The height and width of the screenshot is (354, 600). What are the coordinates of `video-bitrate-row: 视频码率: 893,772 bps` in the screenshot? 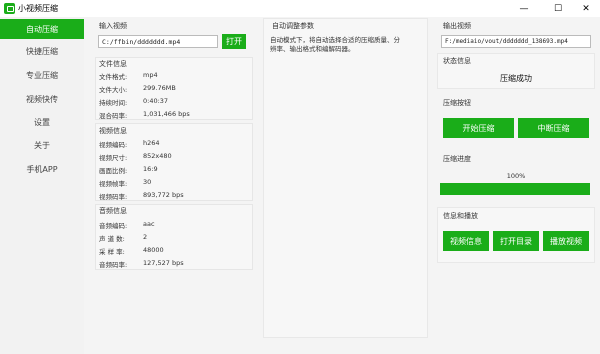 It's located at (141, 196).